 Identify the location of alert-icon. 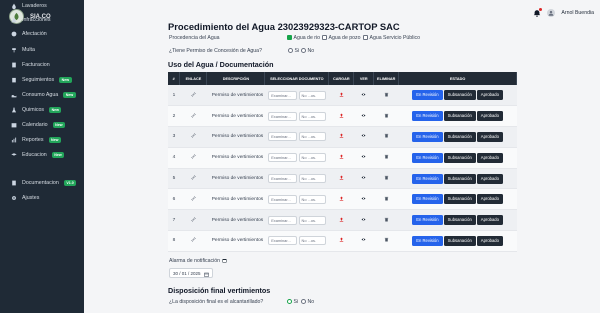
(14, 34).